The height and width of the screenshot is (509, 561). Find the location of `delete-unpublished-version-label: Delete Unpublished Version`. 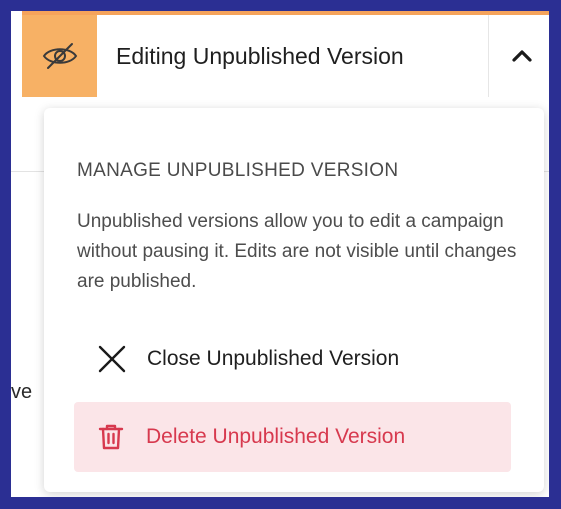

delete-unpublished-version-label: Delete Unpublished Version is located at coordinates (276, 436).